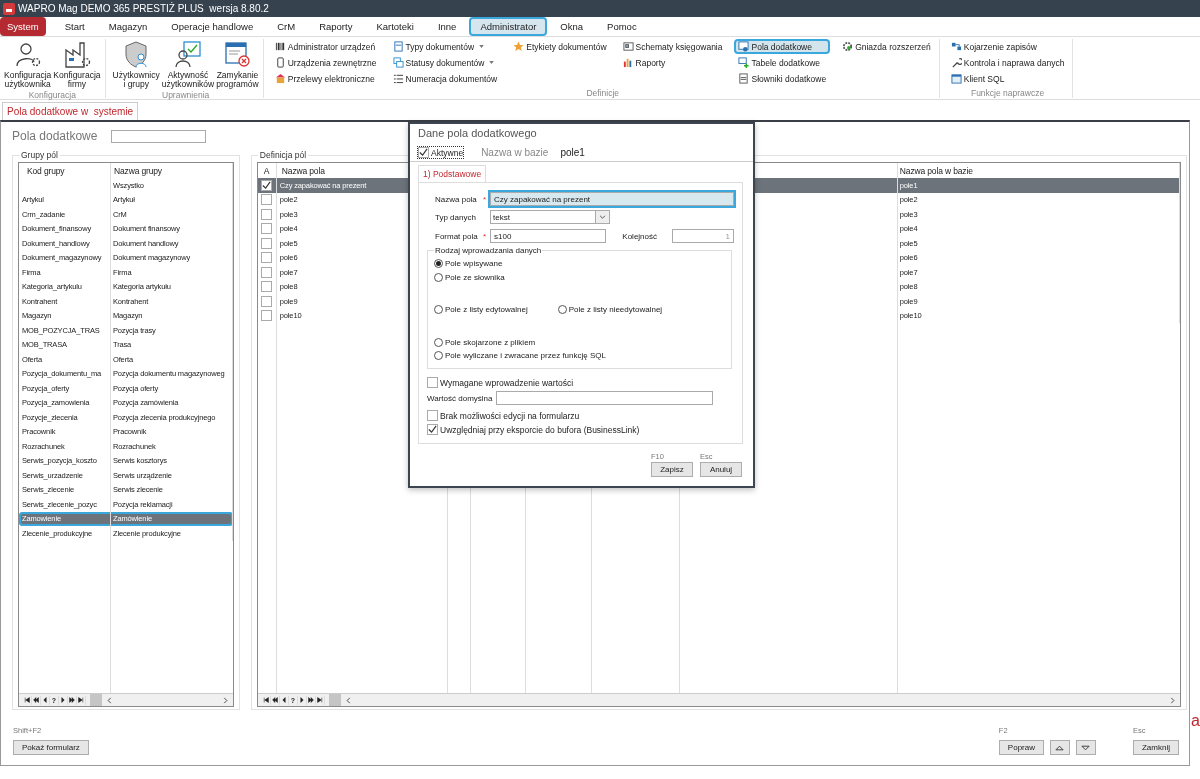 The width and height of the screenshot is (1200, 779). I want to click on active-checkbox: Aktywne, so click(441, 152).